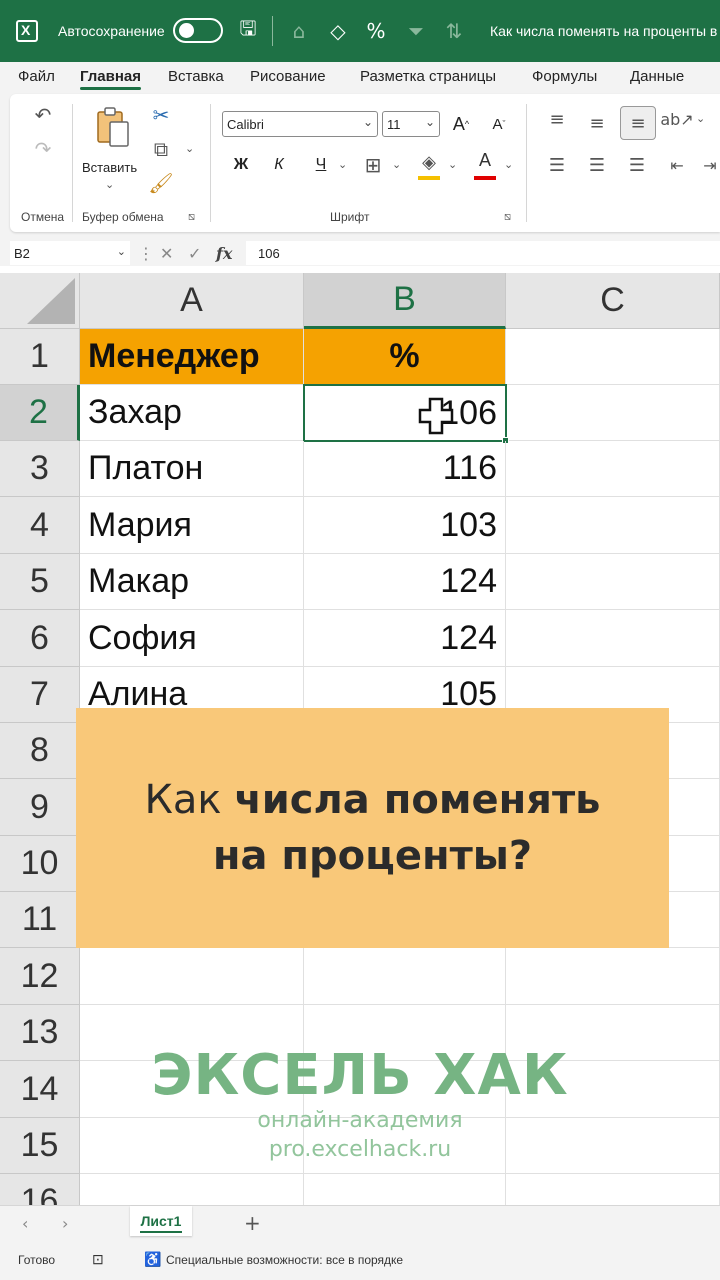 The height and width of the screenshot is (1280, 720). What do you see at coordinates (485, 165) in the screenshot?
I see `font-color-icon: A` at bounding box center [485, 165].